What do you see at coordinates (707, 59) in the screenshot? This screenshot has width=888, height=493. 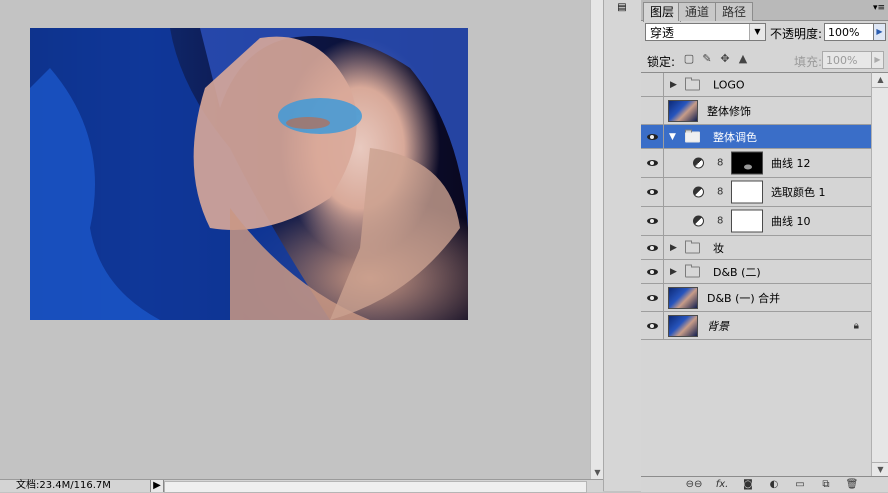 I see `lock-image-brush-icon: ✎` at bounding box center [707, 59].